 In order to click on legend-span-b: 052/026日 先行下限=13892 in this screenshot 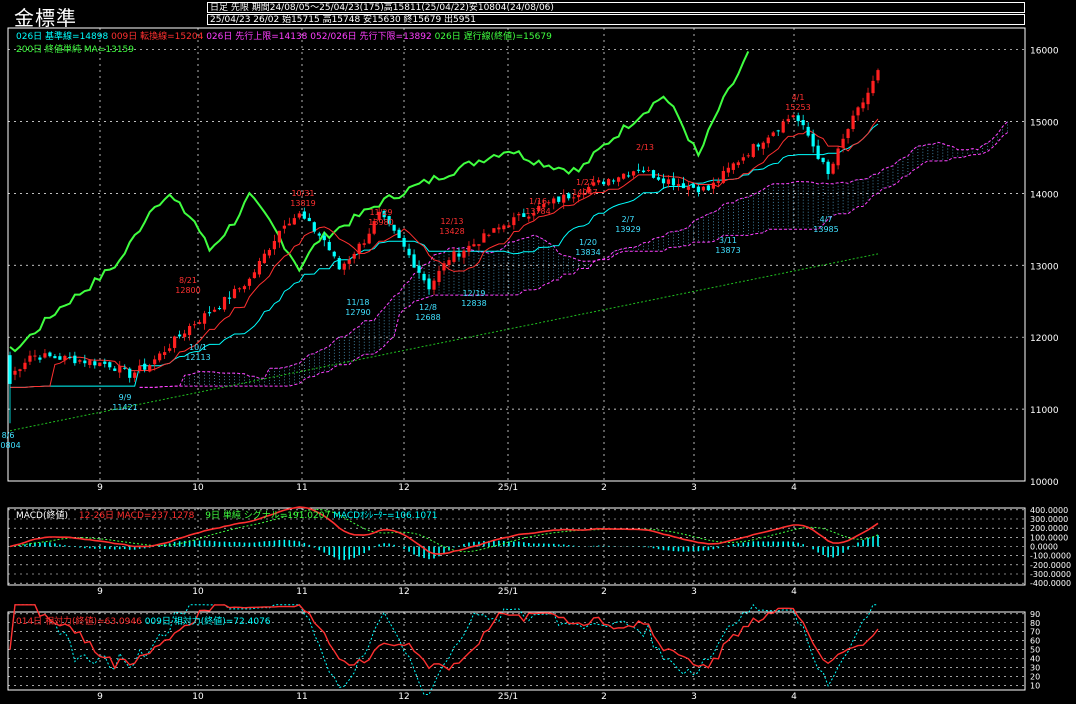, I will do `click(371, 37)`.